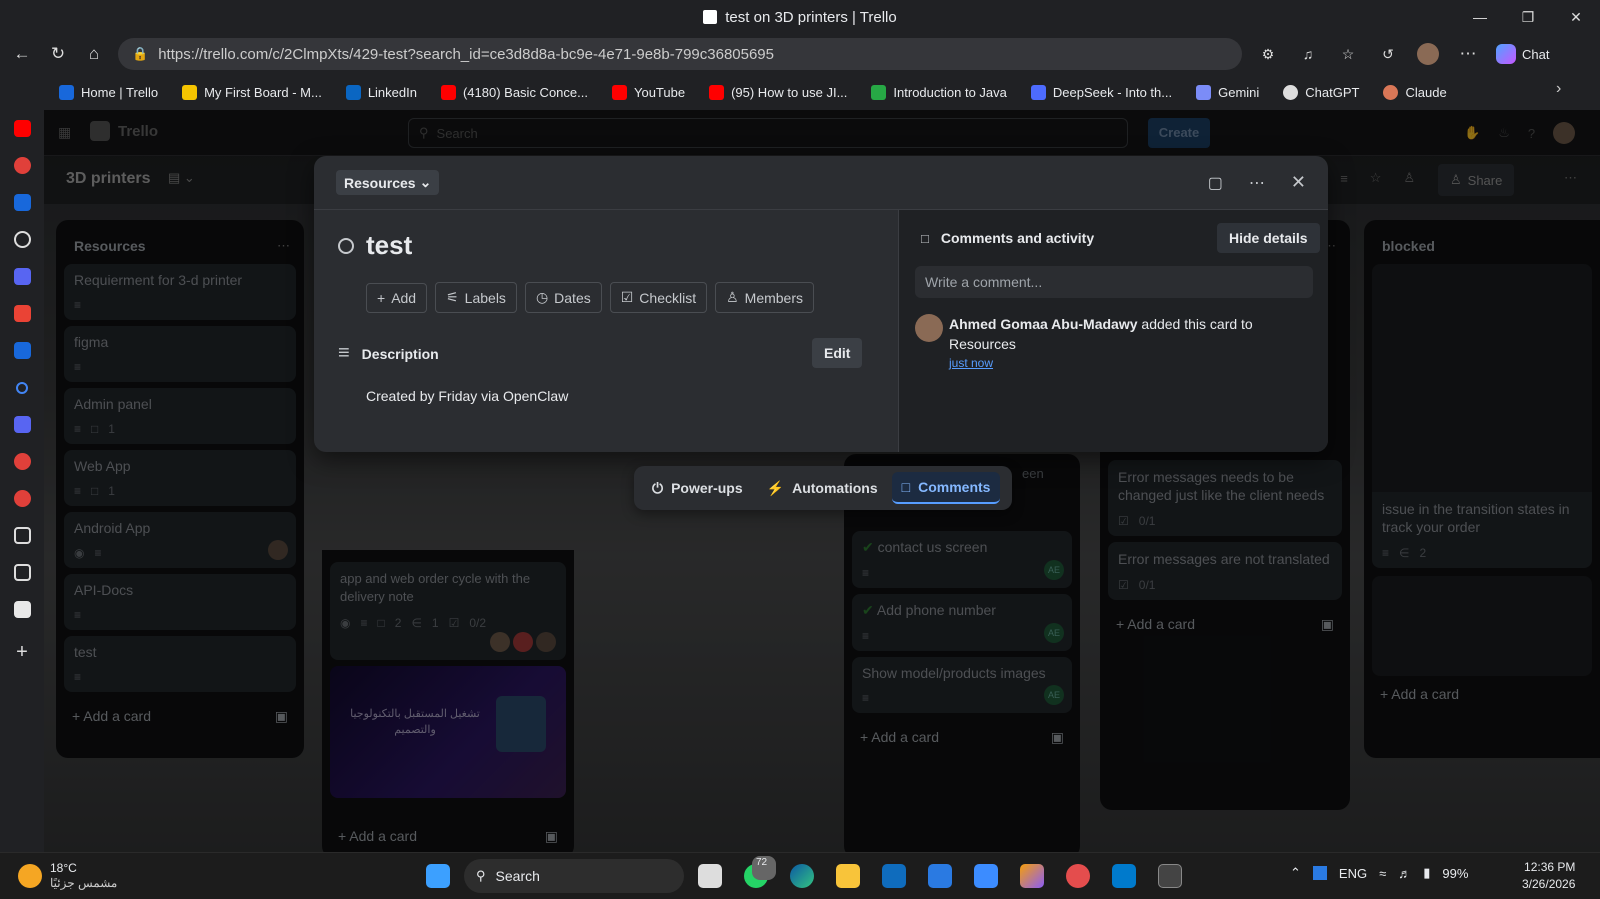 The height and width of the screenshot is (899, 1600). I want to click on automations-button: ⚡ Automations, so click(822, 488).